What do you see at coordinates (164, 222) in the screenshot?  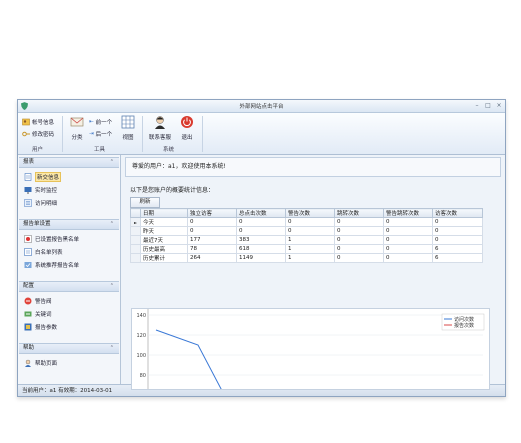 I see `table-cell: 今天` at bounding box center [164, 222].